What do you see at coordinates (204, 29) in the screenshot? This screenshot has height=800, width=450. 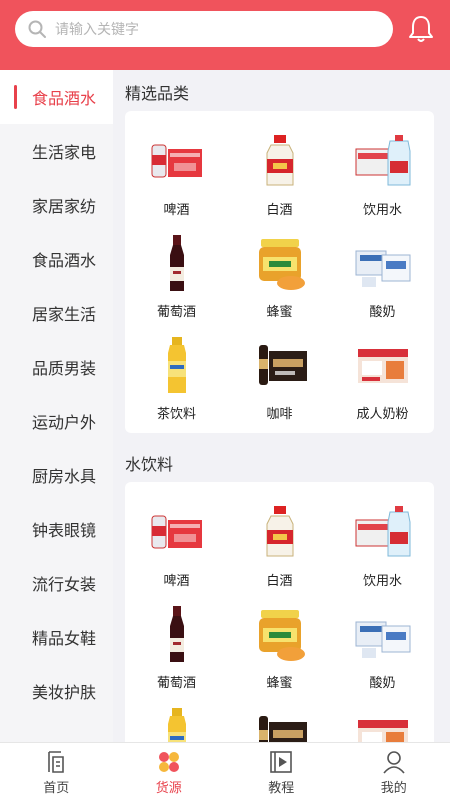 I see `search-bar: 请输入关键字` at bounding box center [204, 29].